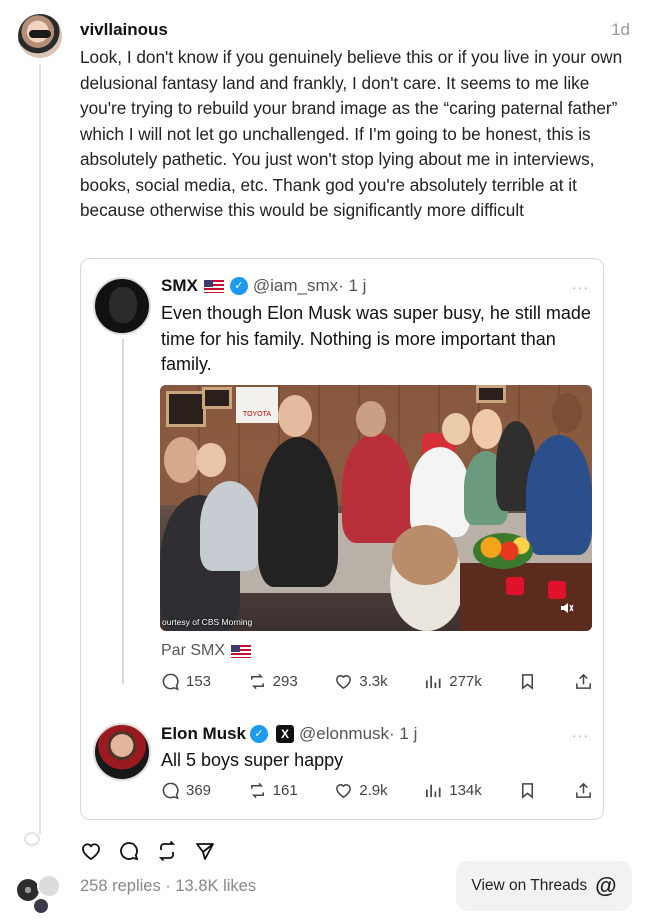 This screenshot has height=922, width=650. I want to click on views-button: 134k, so click(453, 790).